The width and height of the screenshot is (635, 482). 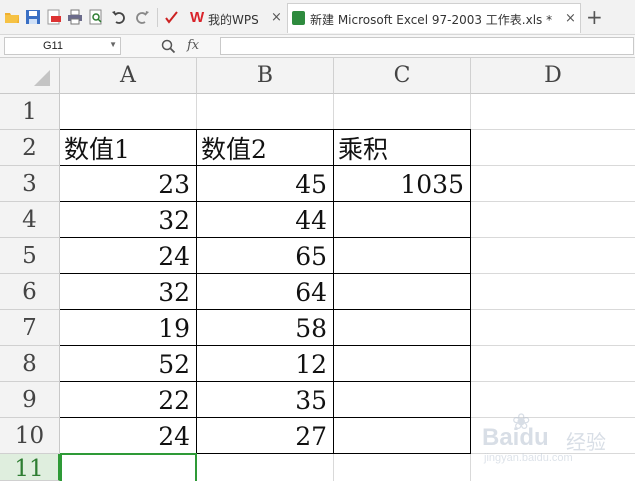 I want to click on column-header-d: D, so click(x=553, y=76).